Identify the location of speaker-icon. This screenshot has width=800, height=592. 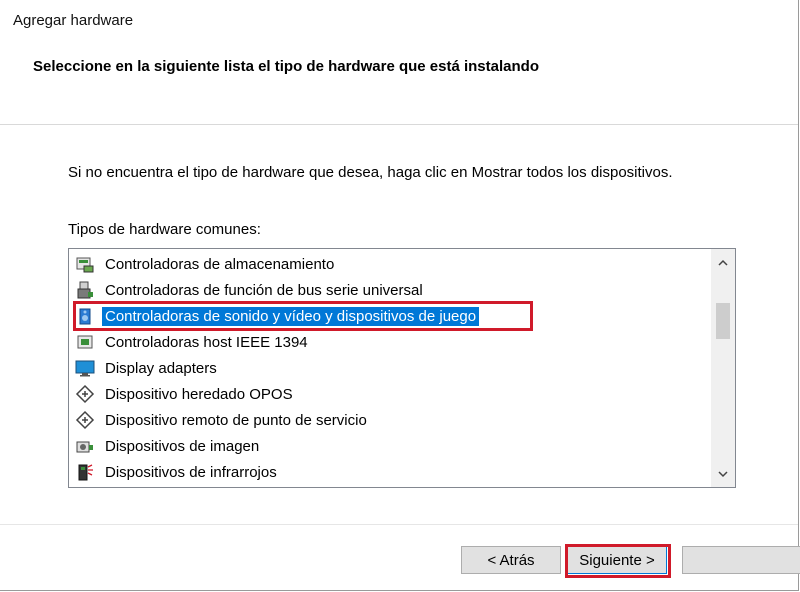
(85, 316).